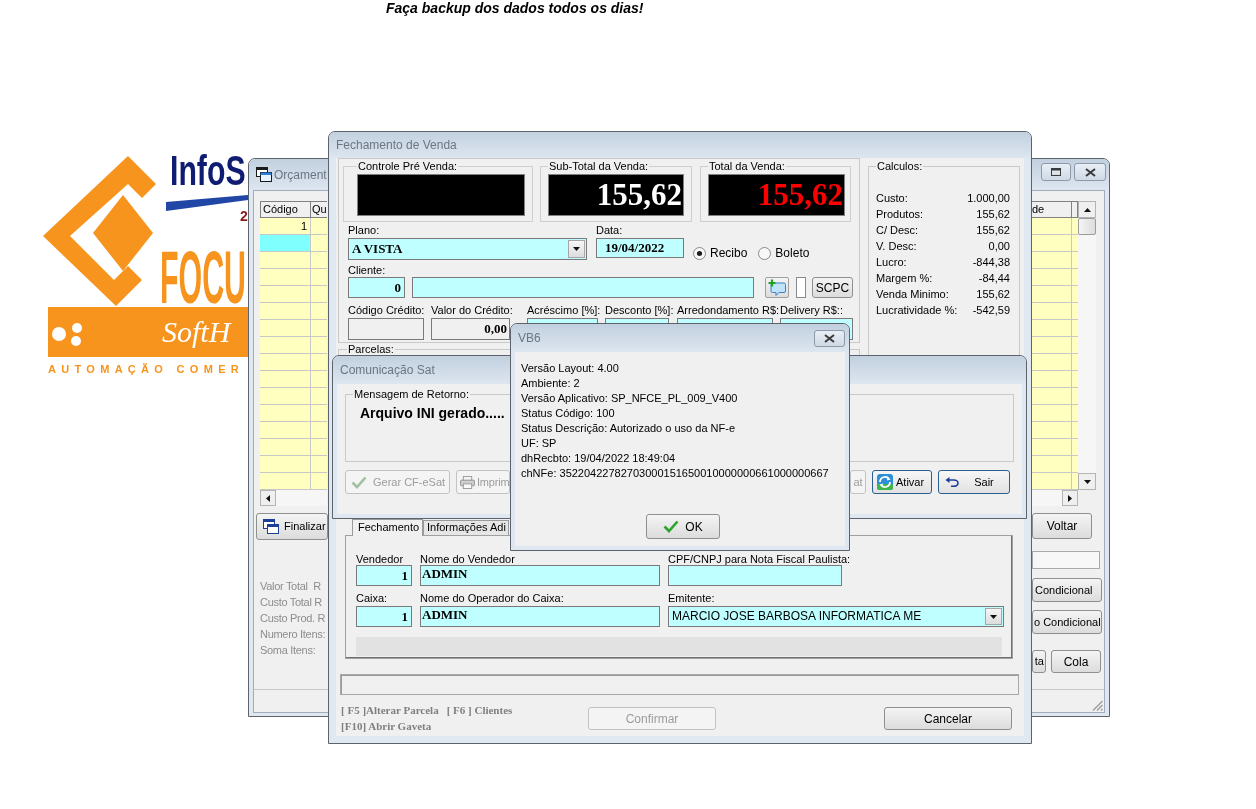  I want to click on exit-button: Sair, so click(974, 482).